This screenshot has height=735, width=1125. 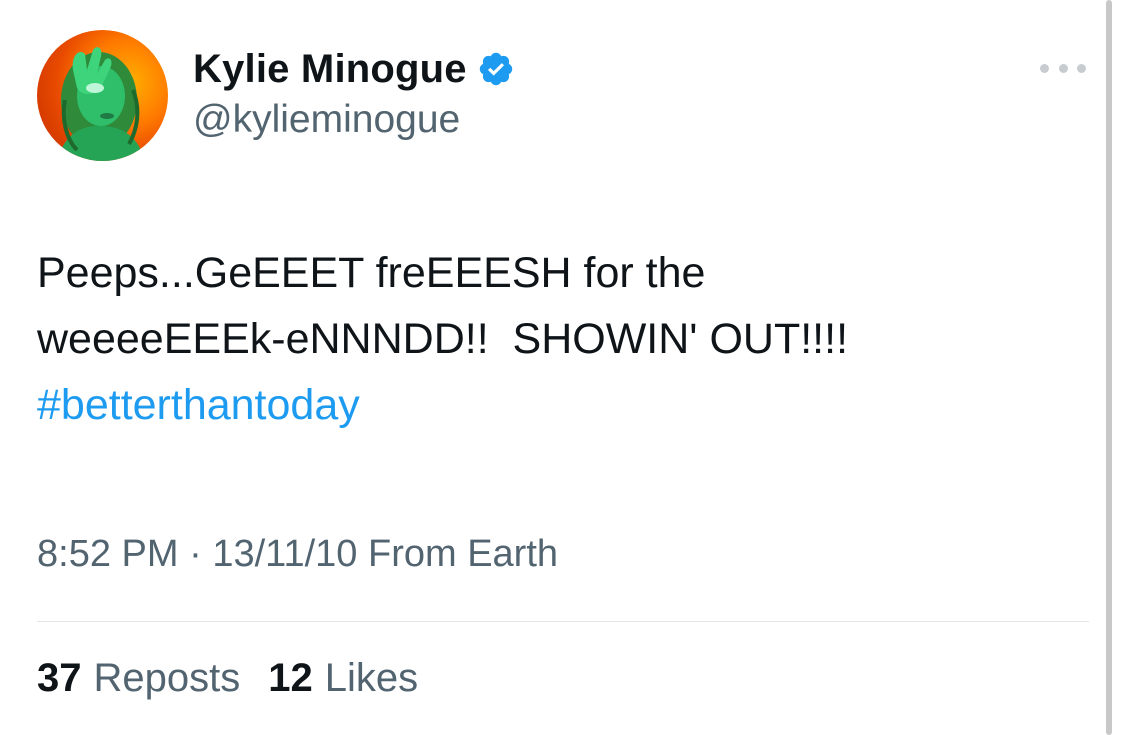 What do you see at coordinates (330, 69) in the screenshot?
I see `author-display-name: Kylie Minogue` at bounding box center [330, 69].